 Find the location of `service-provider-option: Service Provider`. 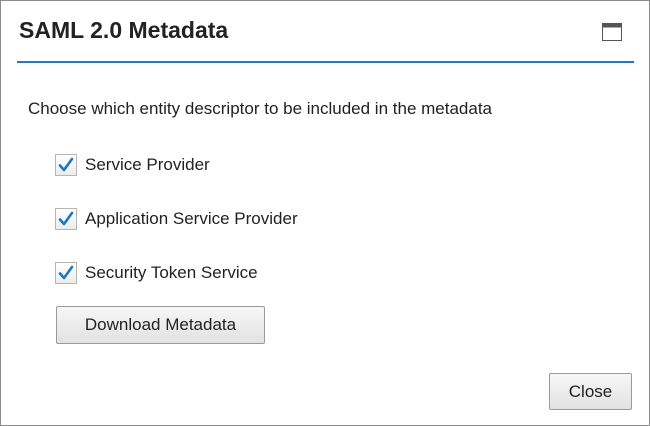

service-provider-option: Service Provider is located at coordinates (132, 165).